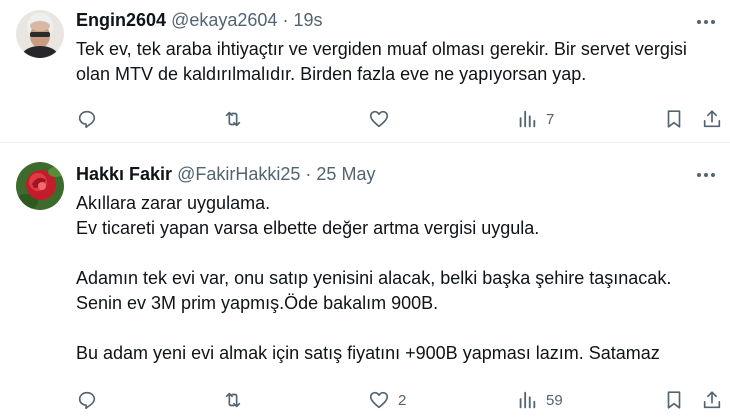 The width and height of the screenshot is (730, 420). I want to click on like-button: 2, so click(387, 400).